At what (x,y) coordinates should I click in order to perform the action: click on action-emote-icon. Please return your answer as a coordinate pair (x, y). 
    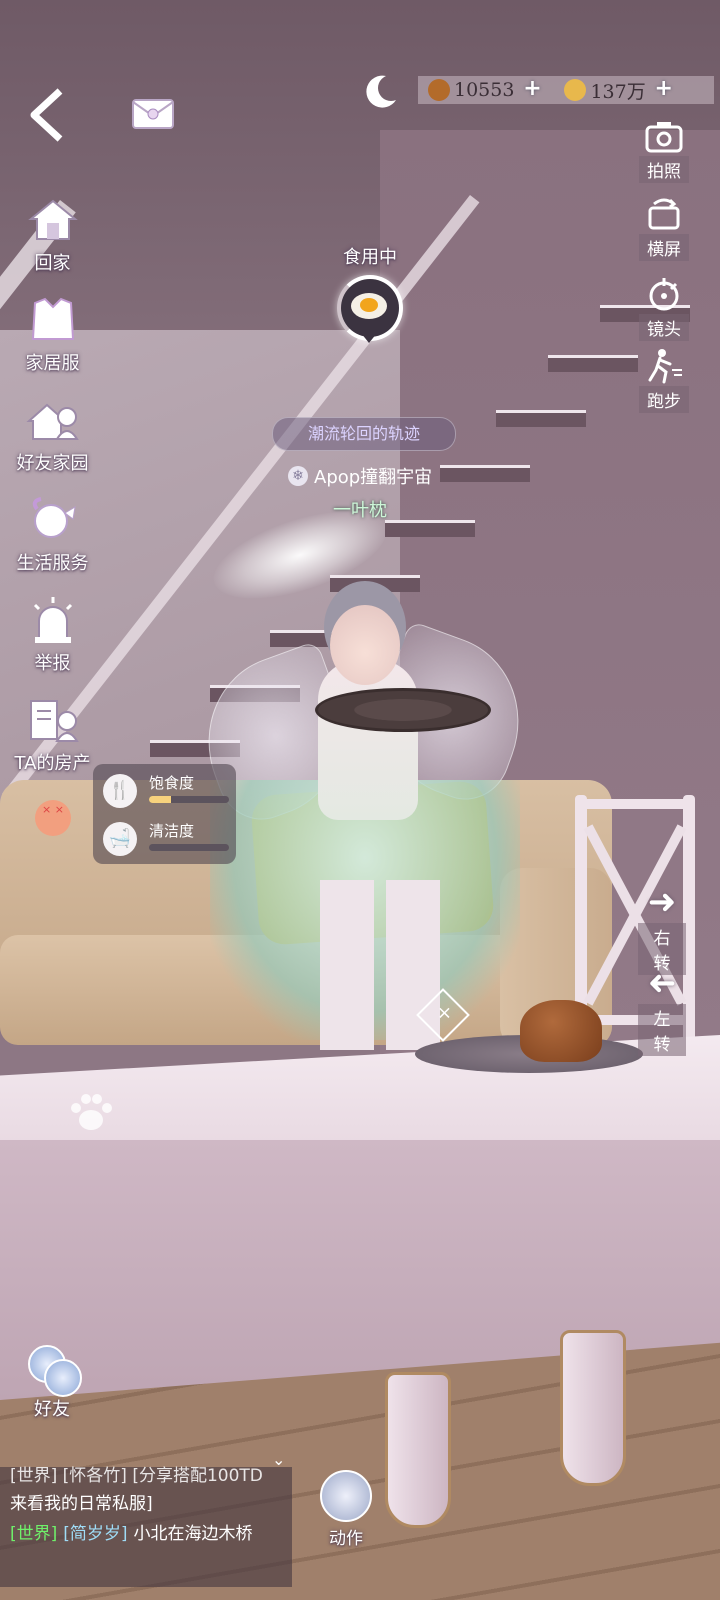
    Looking at the image, I should click on (346, 1496).